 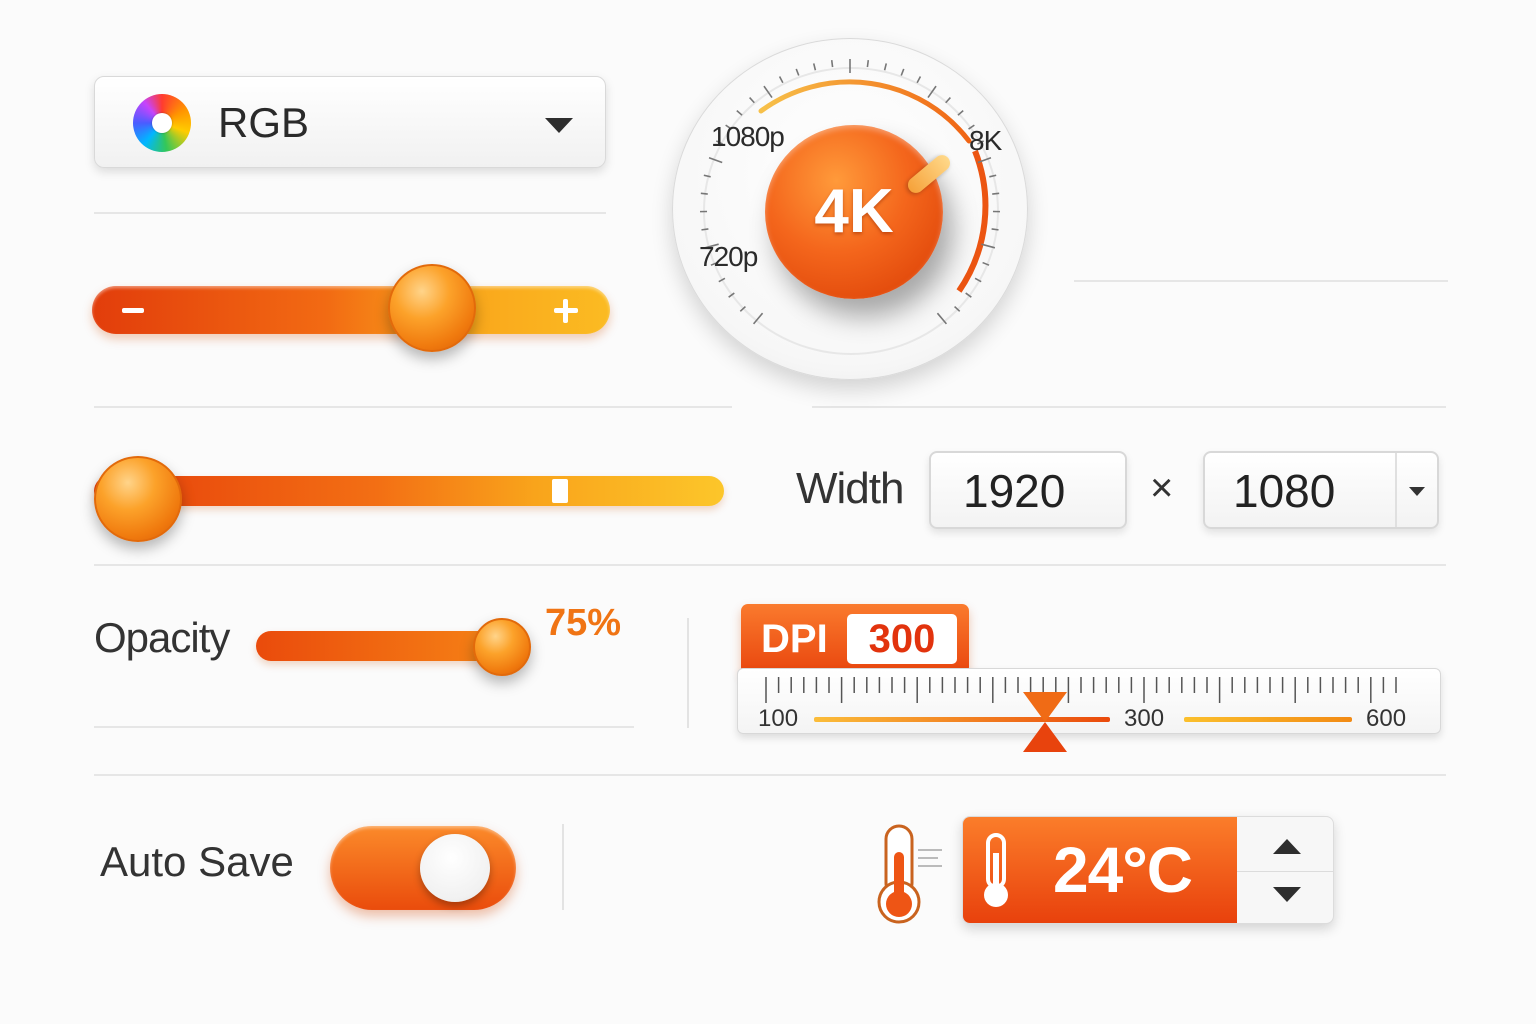 What do you see at coordinates (162, 637) in the screenshot?
I see `opacity-label: Opacity` at bounding box center [162, 637].